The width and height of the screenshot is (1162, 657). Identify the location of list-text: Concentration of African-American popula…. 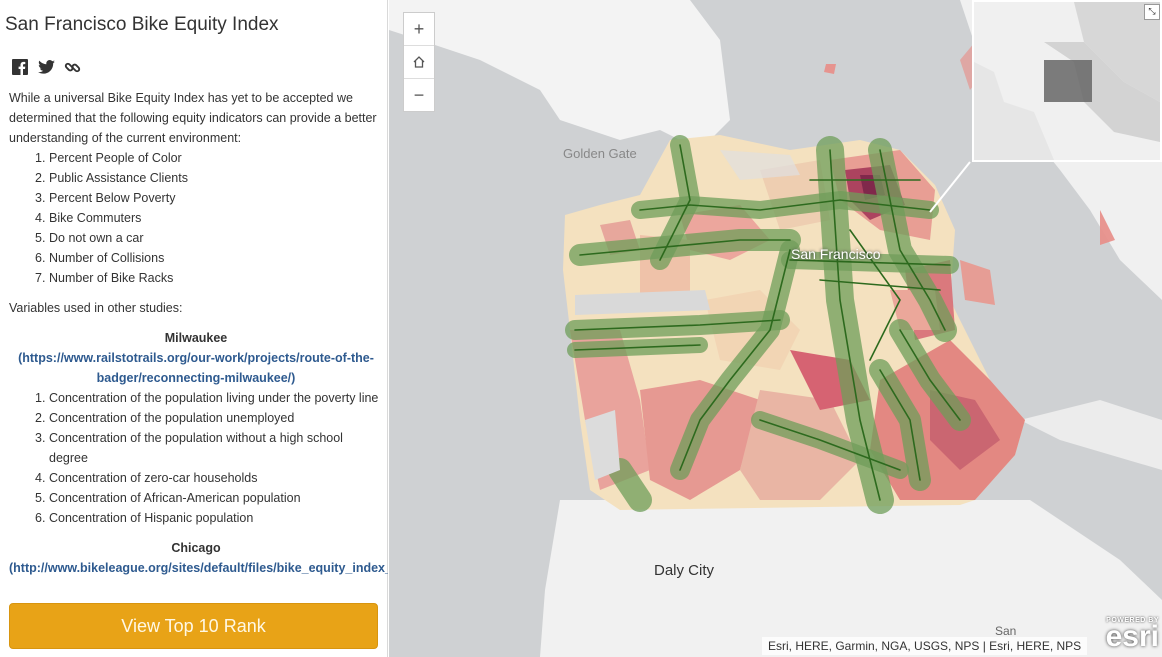
(175, 498).